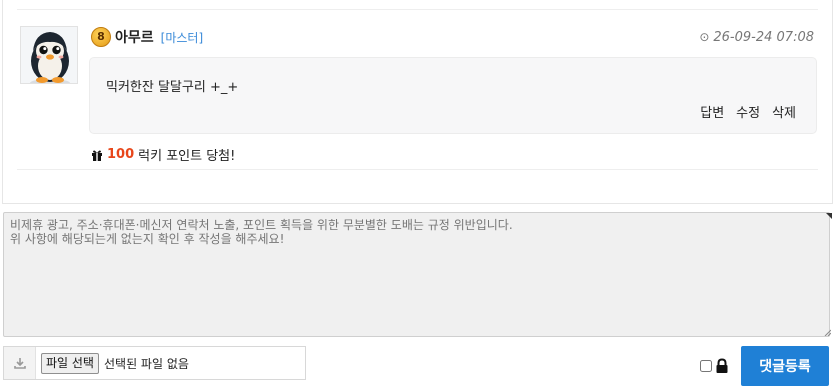 Image resolution: width=835 pixels, height=392 pixels. What do you see at coordinates (706, 366) in the screenshot?
I see `secret-checkbox` at bounding box center [706, 366].